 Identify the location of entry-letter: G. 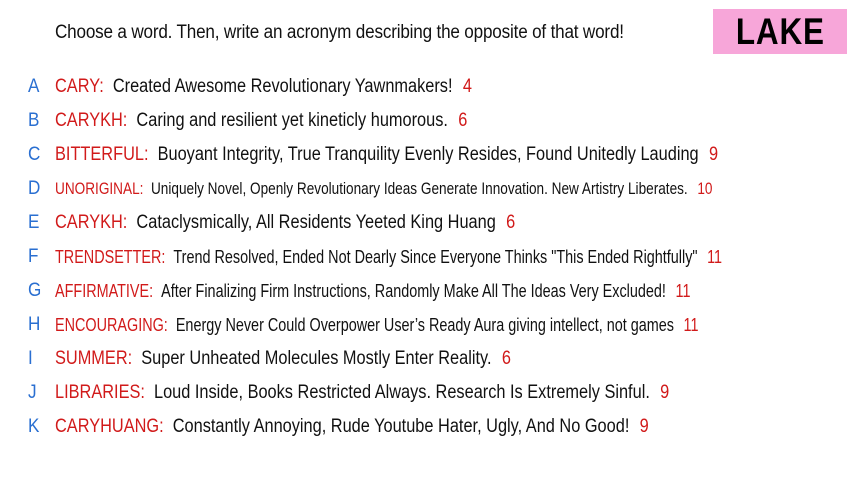
(35, 290).